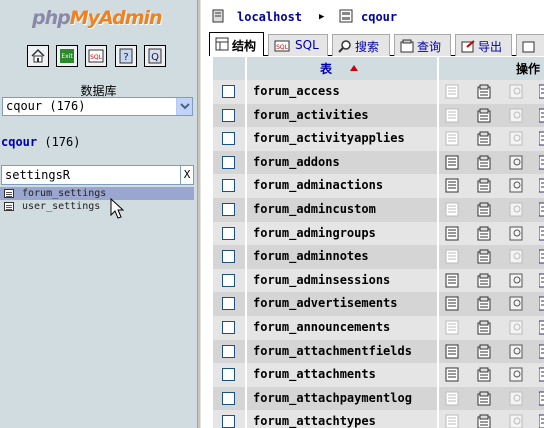 This screenshot has height=428, width=544. Describe the element at coordinates (296, 91) in the screenshot. I see `table-name-cell: forum_access` at that location.